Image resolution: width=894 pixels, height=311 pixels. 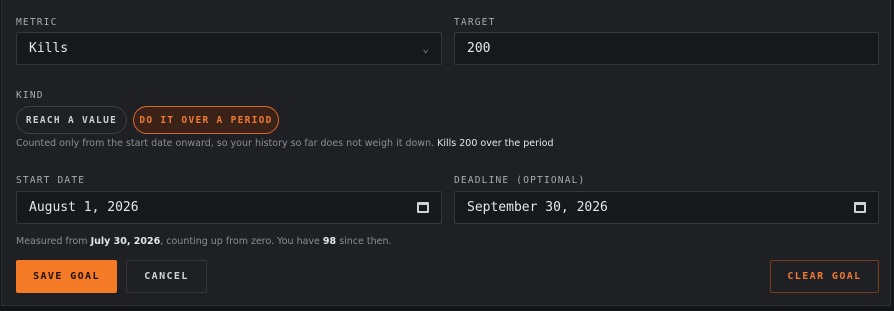 I want to click on start-date-label: START DATE, so click(x=51, y=180).